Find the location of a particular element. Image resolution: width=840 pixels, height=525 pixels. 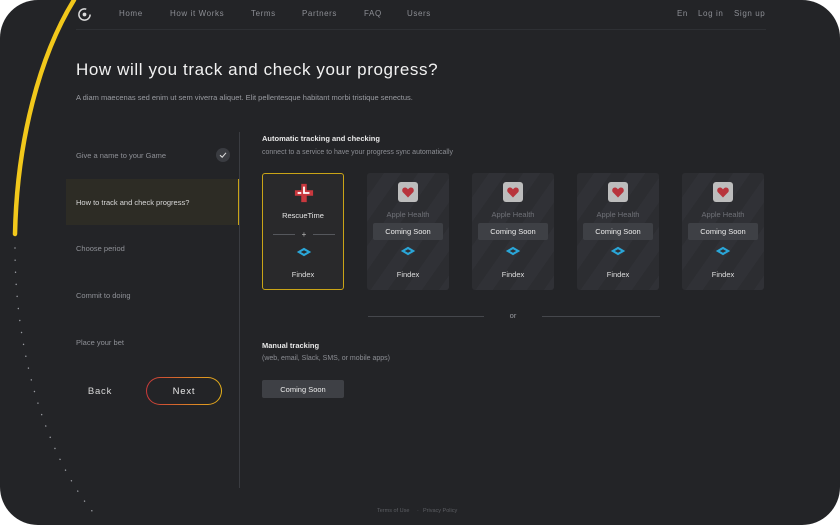

service-card-rescuetime: RescueTime + Findex is located at coordinates (303, 231).